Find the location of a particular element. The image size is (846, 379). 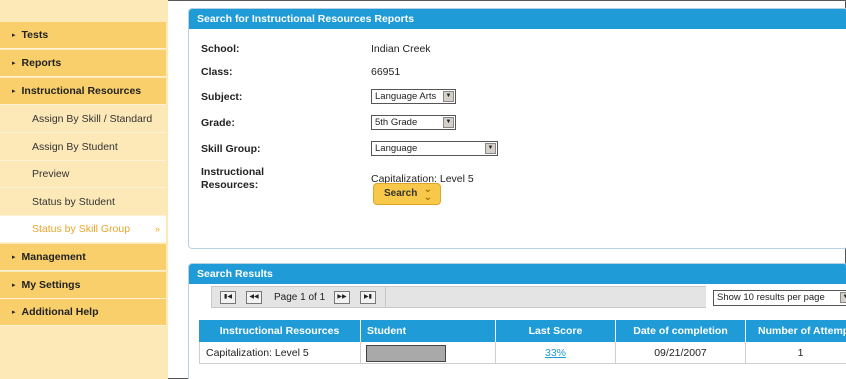

cell-date: 09/21/2007 is located at coordinates (681, 353).